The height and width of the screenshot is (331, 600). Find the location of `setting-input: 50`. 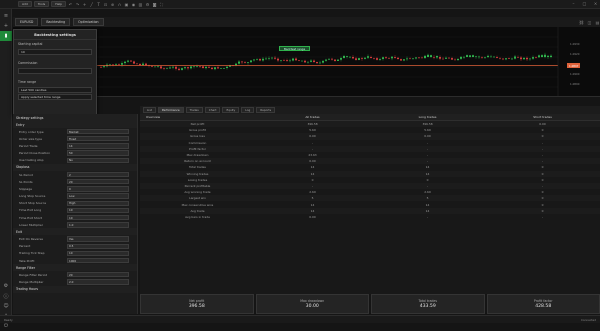

setting-input: 50 is located at coordinates (98, 152).